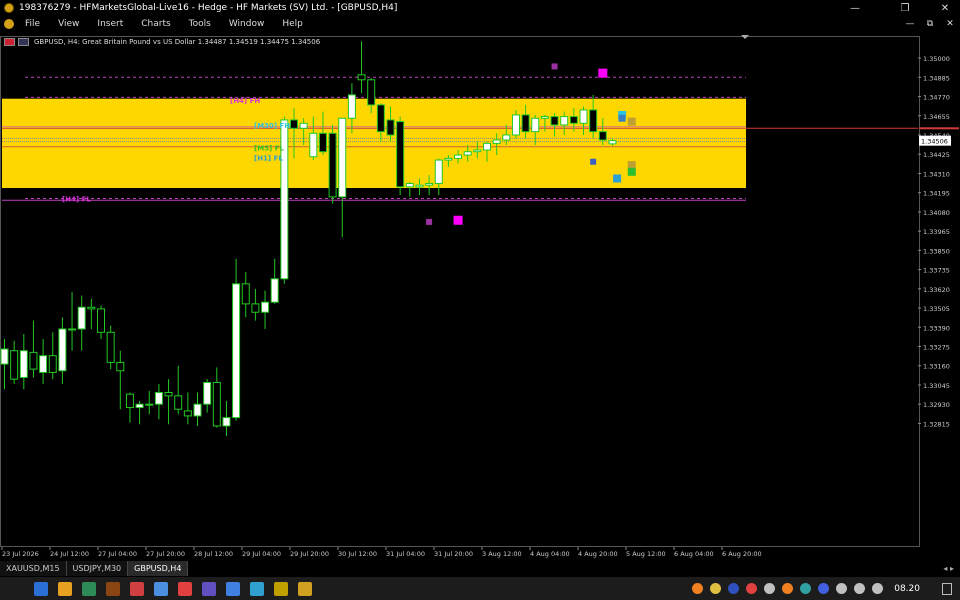  Describe the element at coordinates (936, 232) in the screenshot. I see `y-tick-label: 1.33965` at that location.